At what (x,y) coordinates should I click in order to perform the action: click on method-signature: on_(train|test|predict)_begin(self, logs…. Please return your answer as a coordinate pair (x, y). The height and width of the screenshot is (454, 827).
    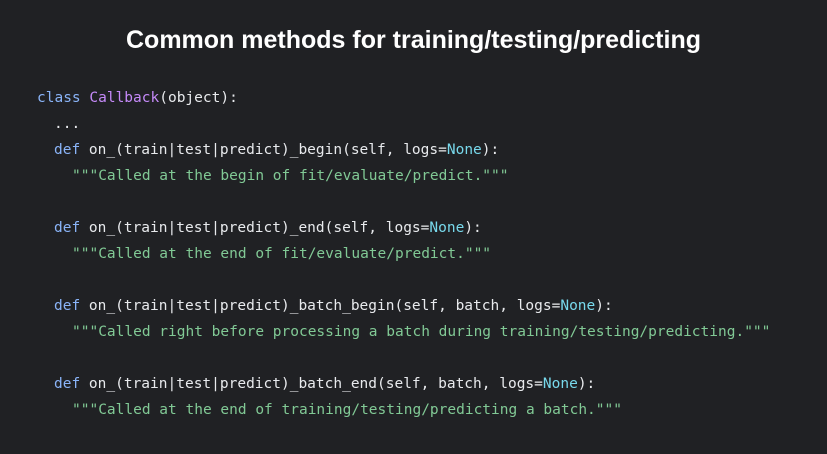
    Looking at the image, I should click on (263, 150).